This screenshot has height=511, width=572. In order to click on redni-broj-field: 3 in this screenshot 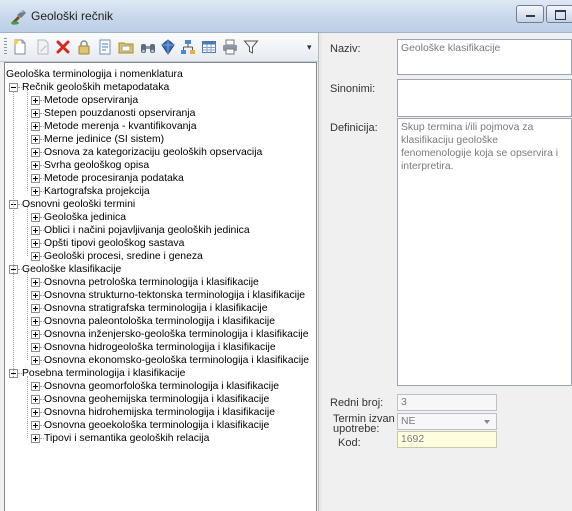, I will do `click(447, 402)`.